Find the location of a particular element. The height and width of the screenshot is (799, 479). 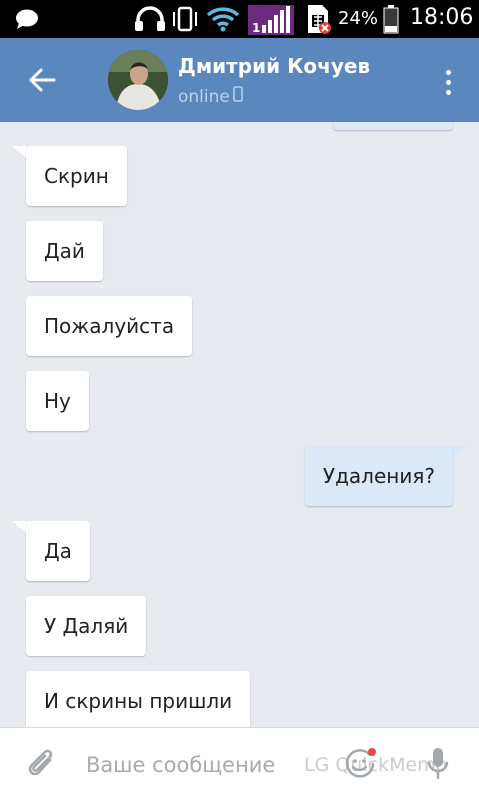

more-vertical-icon is located at coordinates (448, 82).